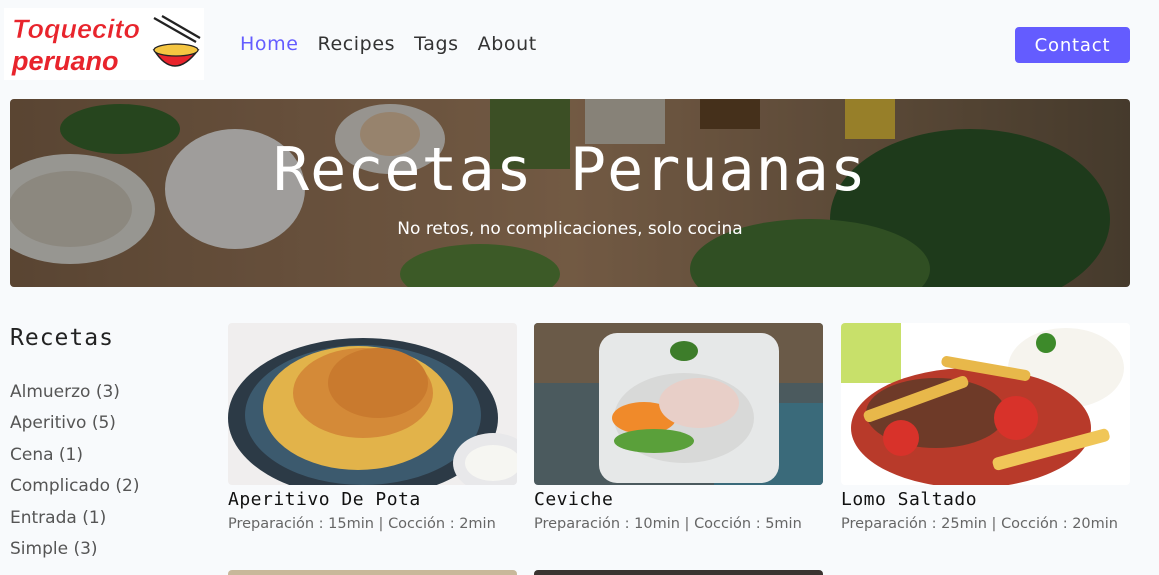 Image resolution: width=1159 pixels, height=575 pixels. What do you see at coordinates (507, 44) in the screenshot?
I see `nav-link-about: About` at bounding box center [507, 44].